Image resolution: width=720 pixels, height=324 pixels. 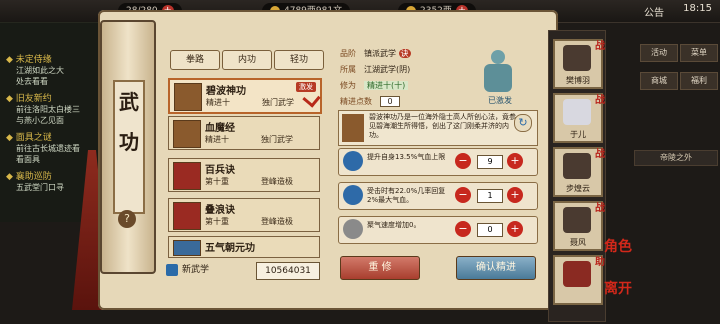 What do you see at coordinates (618, 288) in the screenshot?
I see `leave-tag: 离开` at bounding box center [618, 288].